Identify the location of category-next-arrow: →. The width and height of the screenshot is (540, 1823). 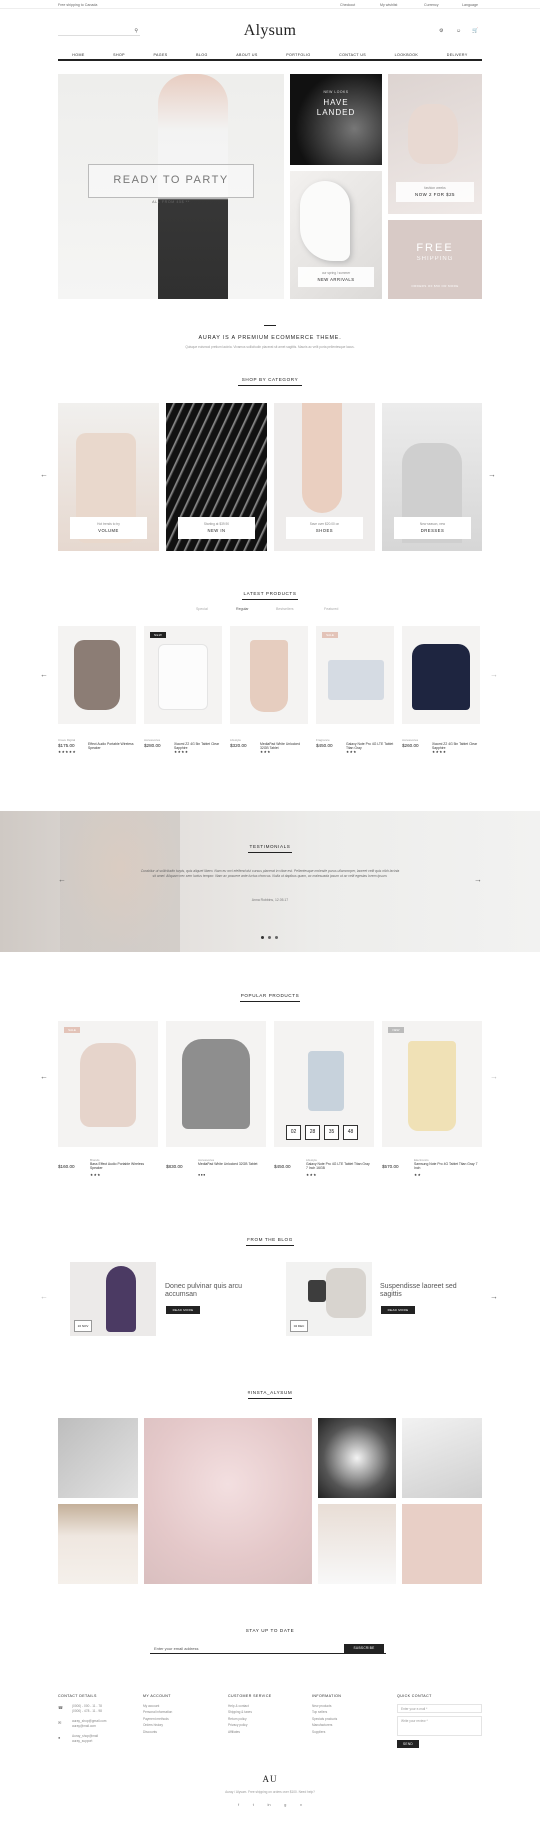
(492, 474).